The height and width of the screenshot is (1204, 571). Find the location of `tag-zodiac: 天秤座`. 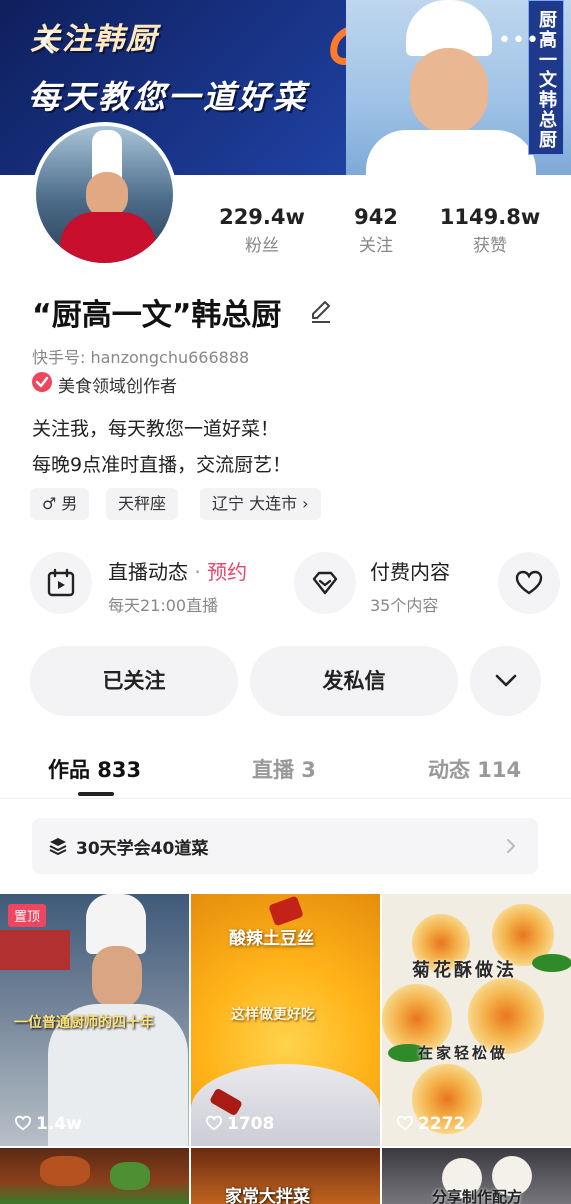

tag-zodiac: 天秤座 is located at coordinates (142, 504).